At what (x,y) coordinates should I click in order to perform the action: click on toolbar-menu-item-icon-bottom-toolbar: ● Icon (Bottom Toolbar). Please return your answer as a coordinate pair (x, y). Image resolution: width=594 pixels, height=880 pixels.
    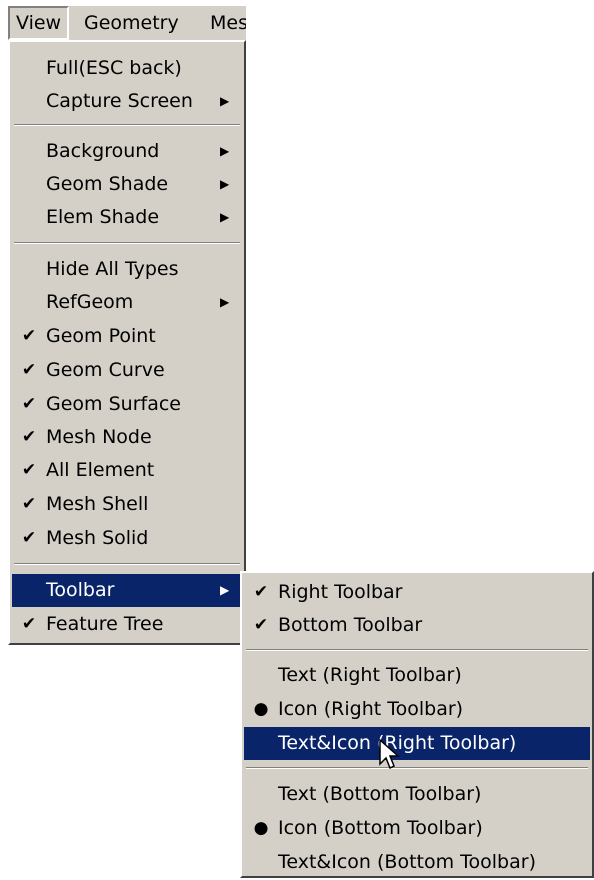
    Looking at the image, I should click on (417, 828).